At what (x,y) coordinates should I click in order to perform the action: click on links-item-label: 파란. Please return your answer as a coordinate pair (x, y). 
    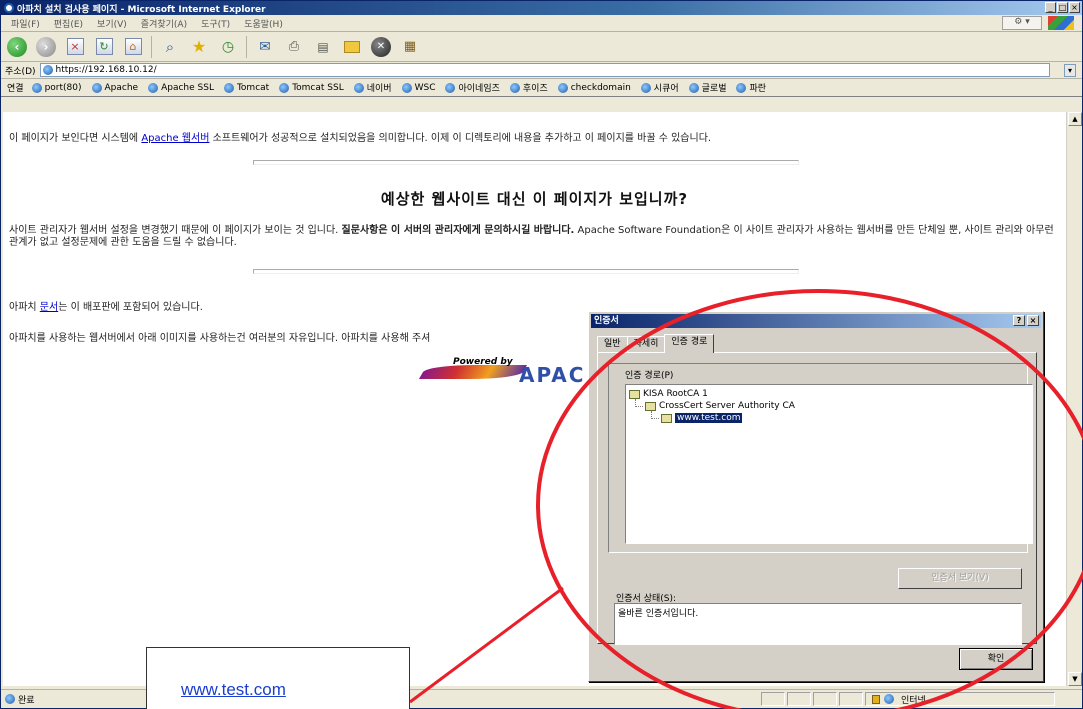
    Looking at the image, I should click on (758, 89).